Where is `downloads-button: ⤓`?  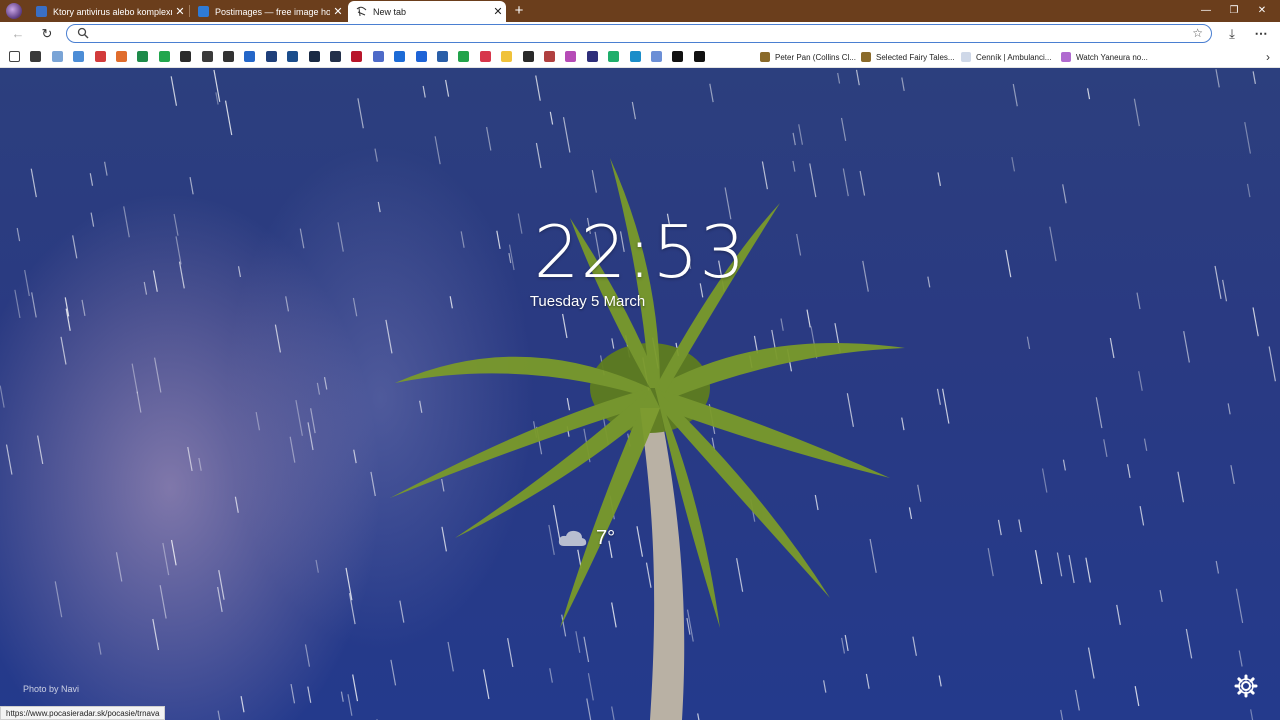 downloads-button: ⤓ is located at coordinates (1232, 34).